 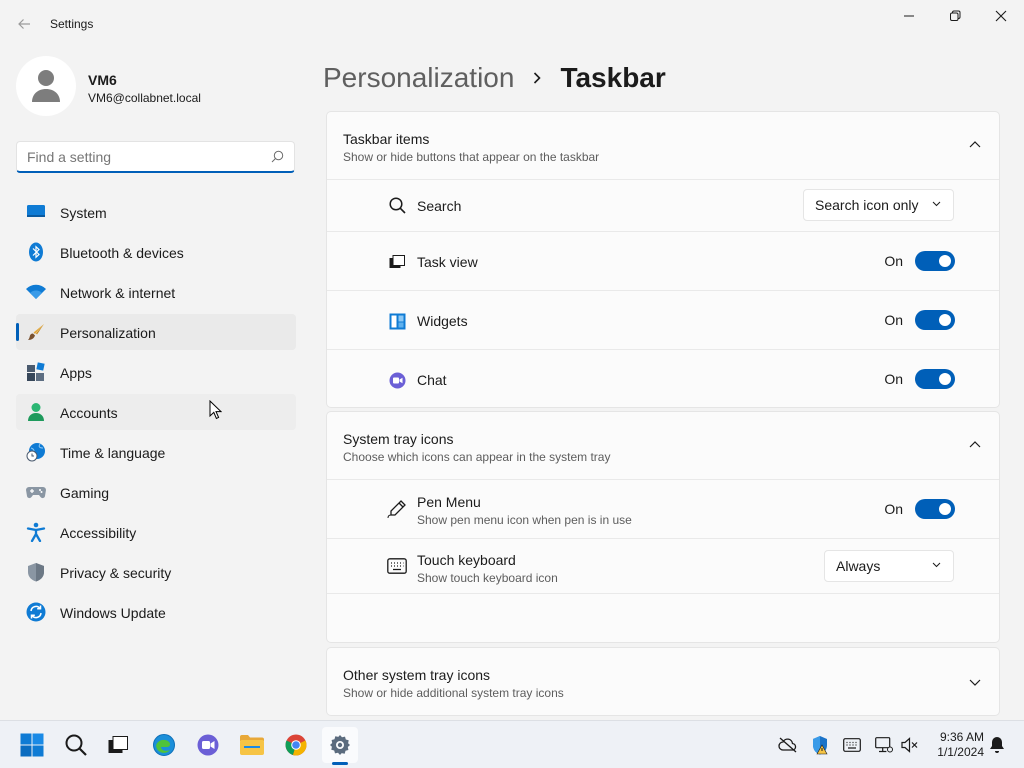 I want to click on section-title: Other system tray icons, so click(x=417, y=675).